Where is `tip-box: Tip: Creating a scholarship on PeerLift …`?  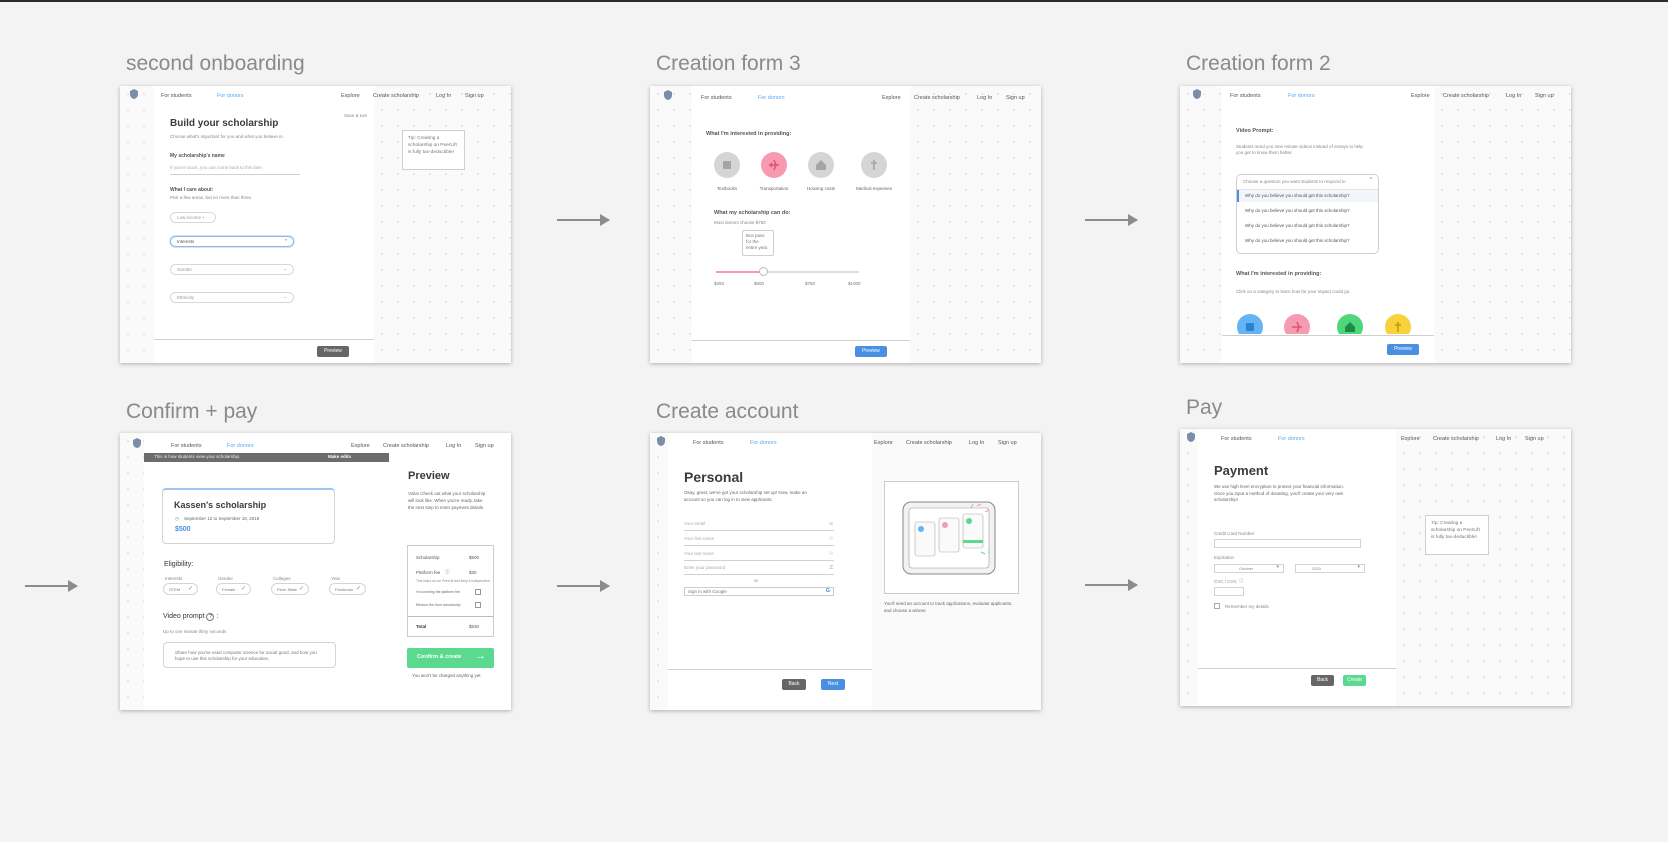 tip-box: Tip: Creating a scholarship on PeerLift … is located at coordinates (433, 150).